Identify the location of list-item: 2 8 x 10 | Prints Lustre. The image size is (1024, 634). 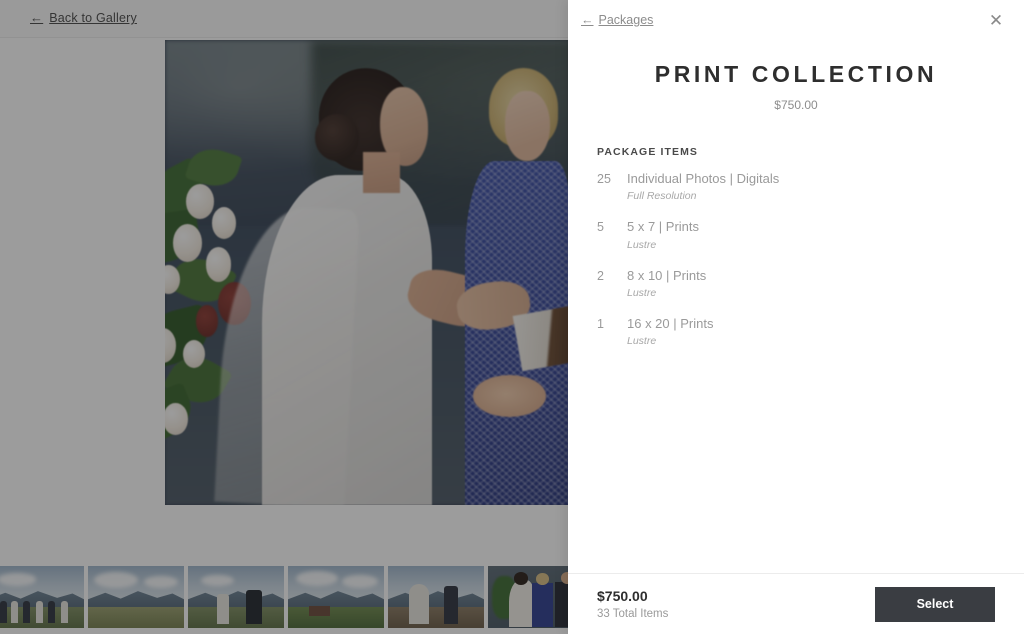
(796, 283).